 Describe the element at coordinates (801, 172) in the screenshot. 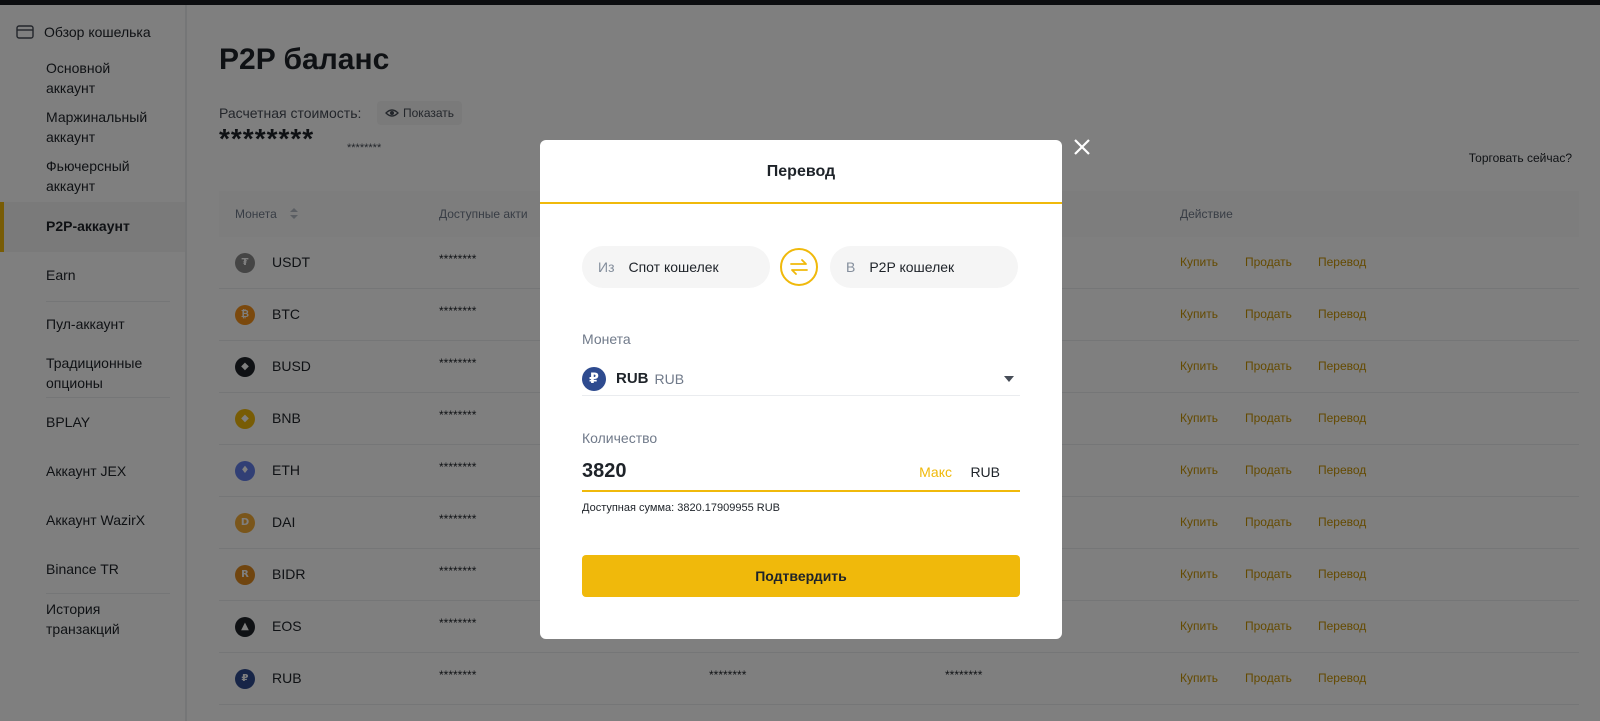

I see `modal-title: Перевод` at that location.